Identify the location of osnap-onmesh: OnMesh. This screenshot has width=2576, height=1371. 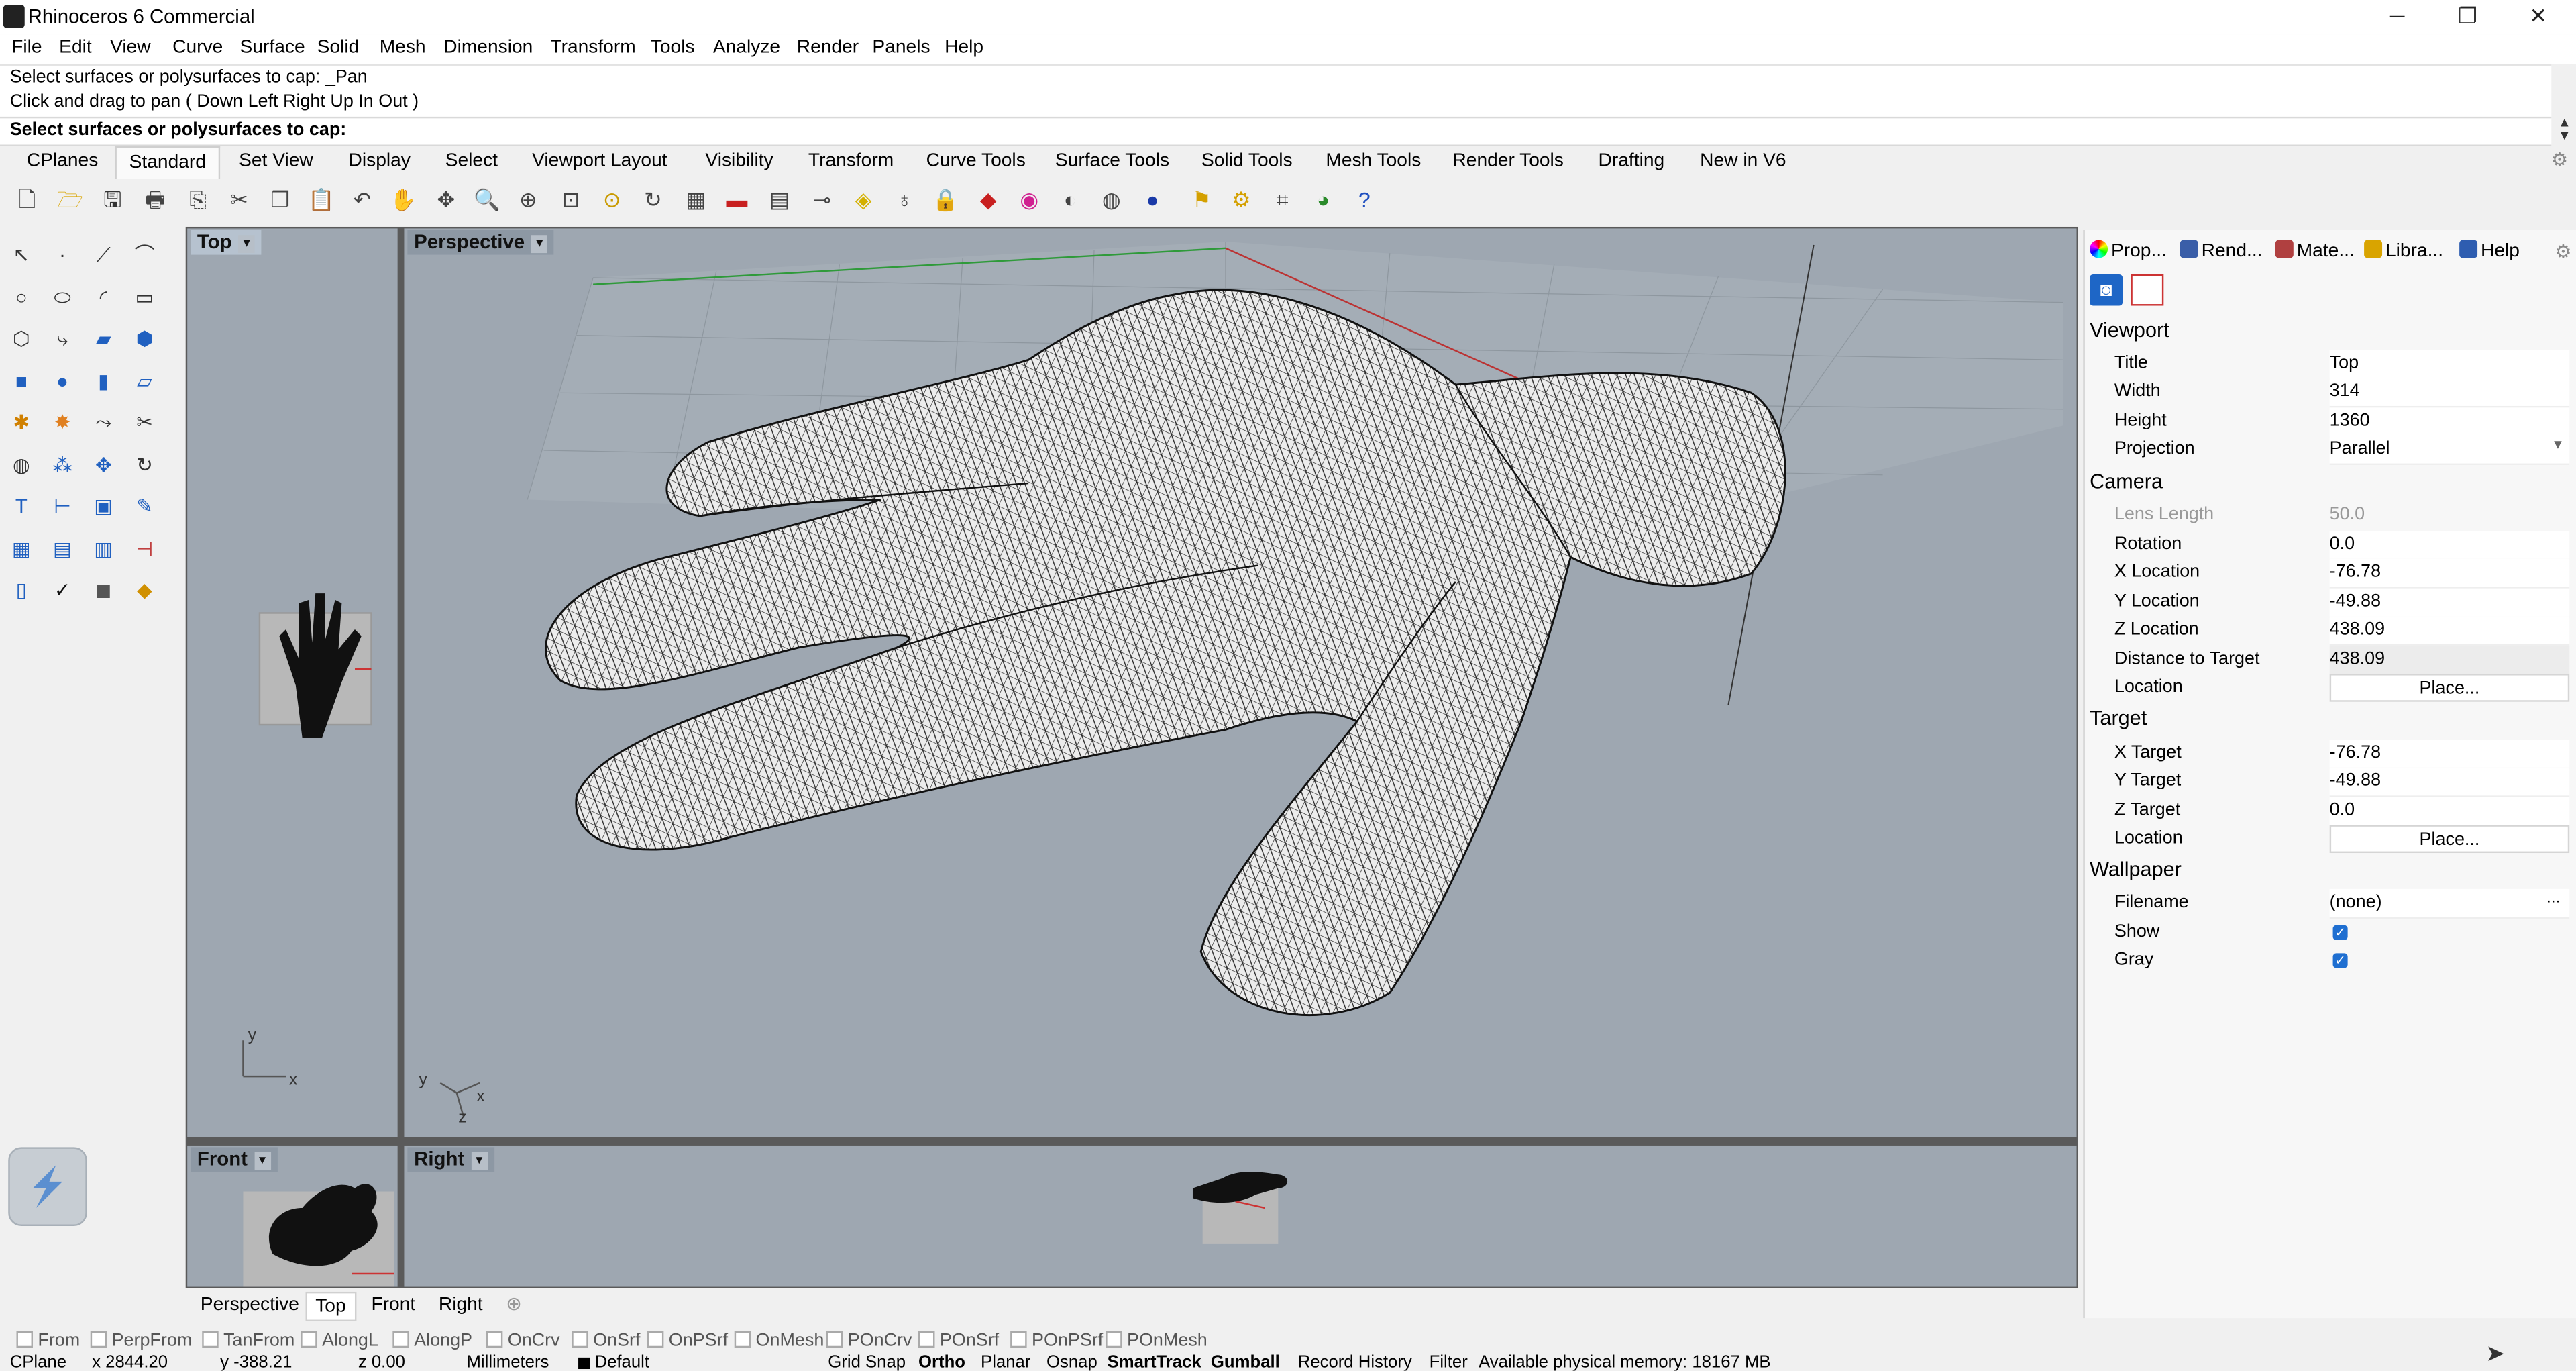
(779, 1341).